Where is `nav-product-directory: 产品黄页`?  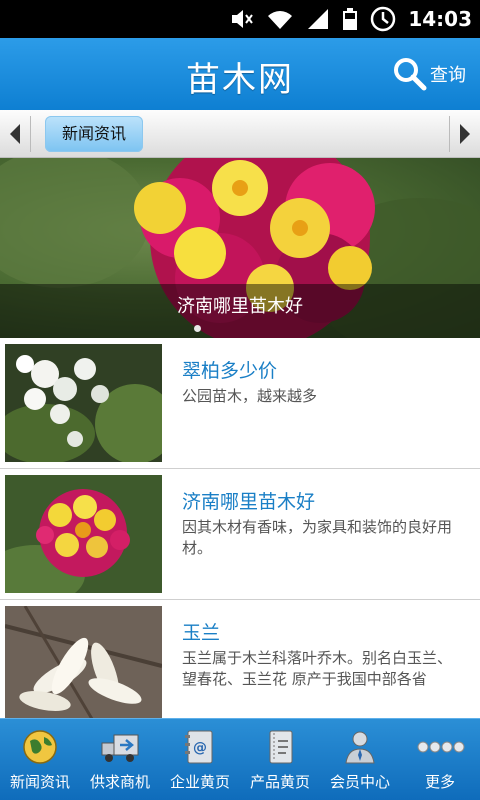 nav-product-directory: 产品黄页 is located at coordinates (280, 759).